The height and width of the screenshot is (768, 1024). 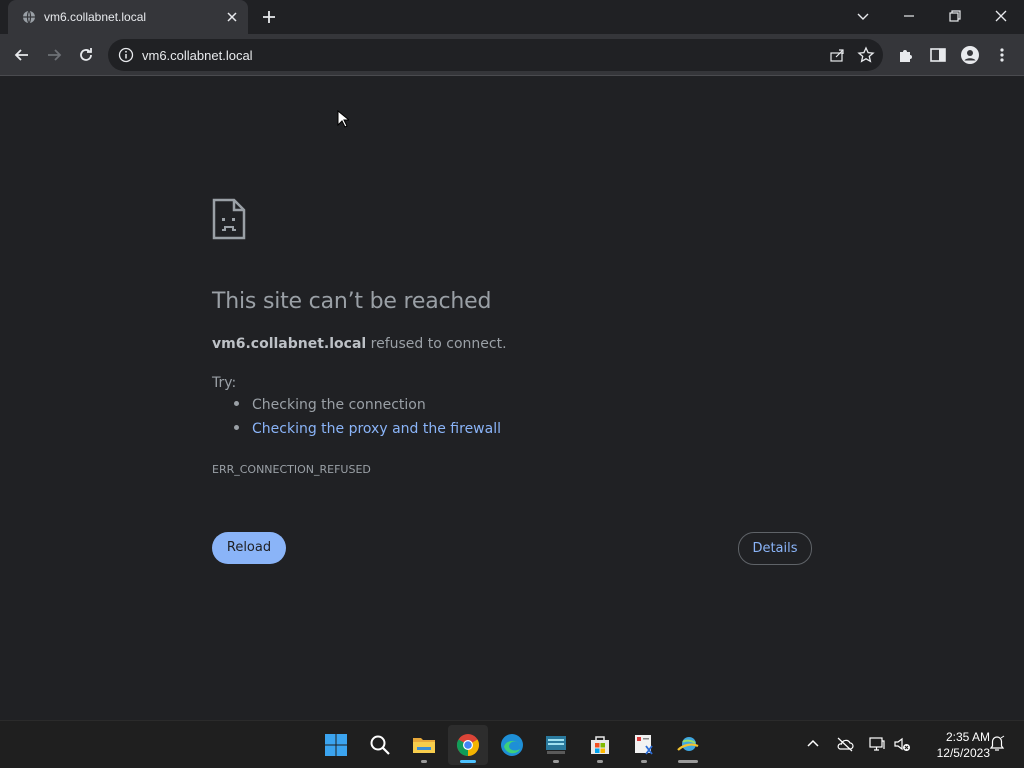 What do you see at coordinates (54, 55) in the screenshot?
I see `forward-arrow-icon` at bounding box center [54, 55].